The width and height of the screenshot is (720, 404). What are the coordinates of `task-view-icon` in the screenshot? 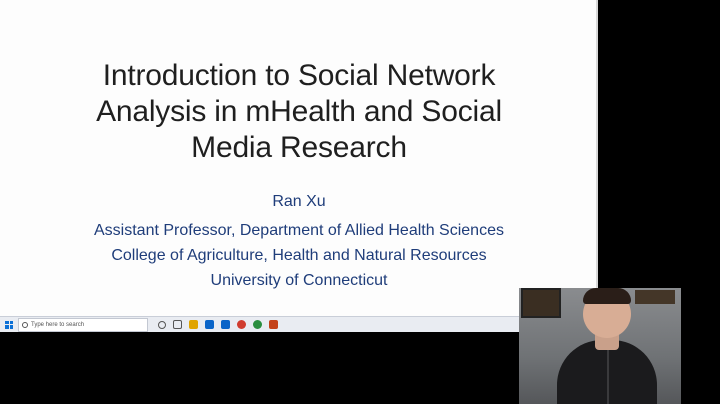 It's located at (162, 324).